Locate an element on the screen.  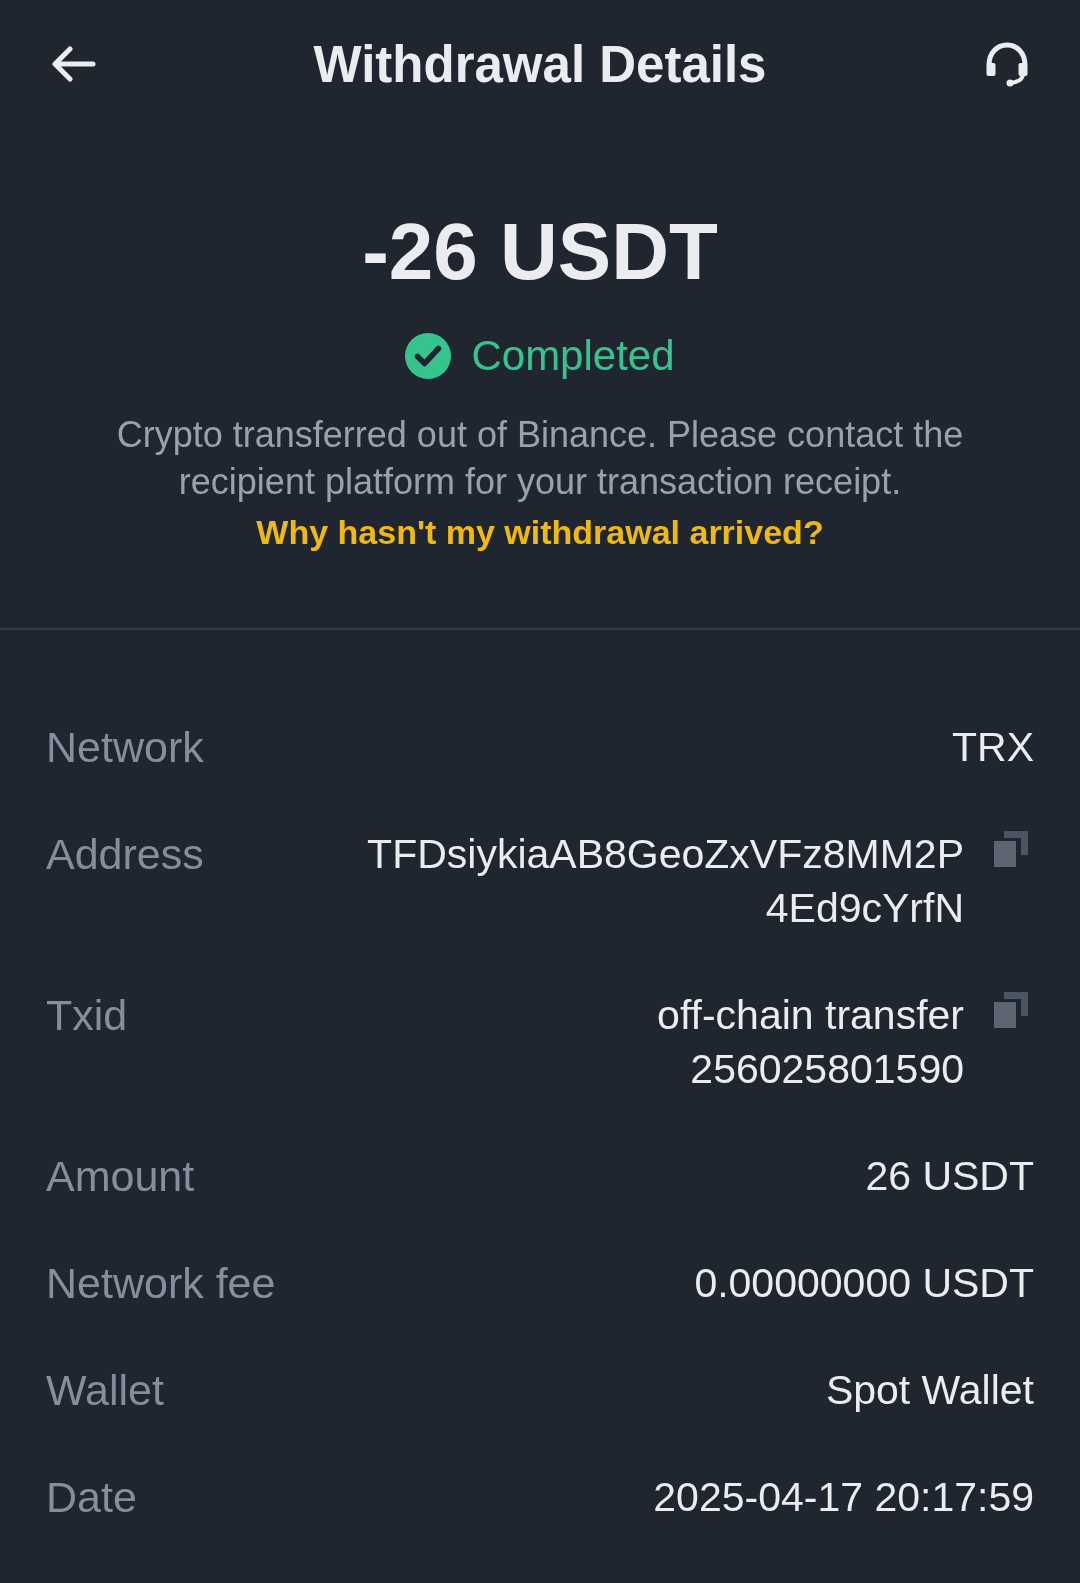
detail-label: Network is located at coordinates (125, 747).